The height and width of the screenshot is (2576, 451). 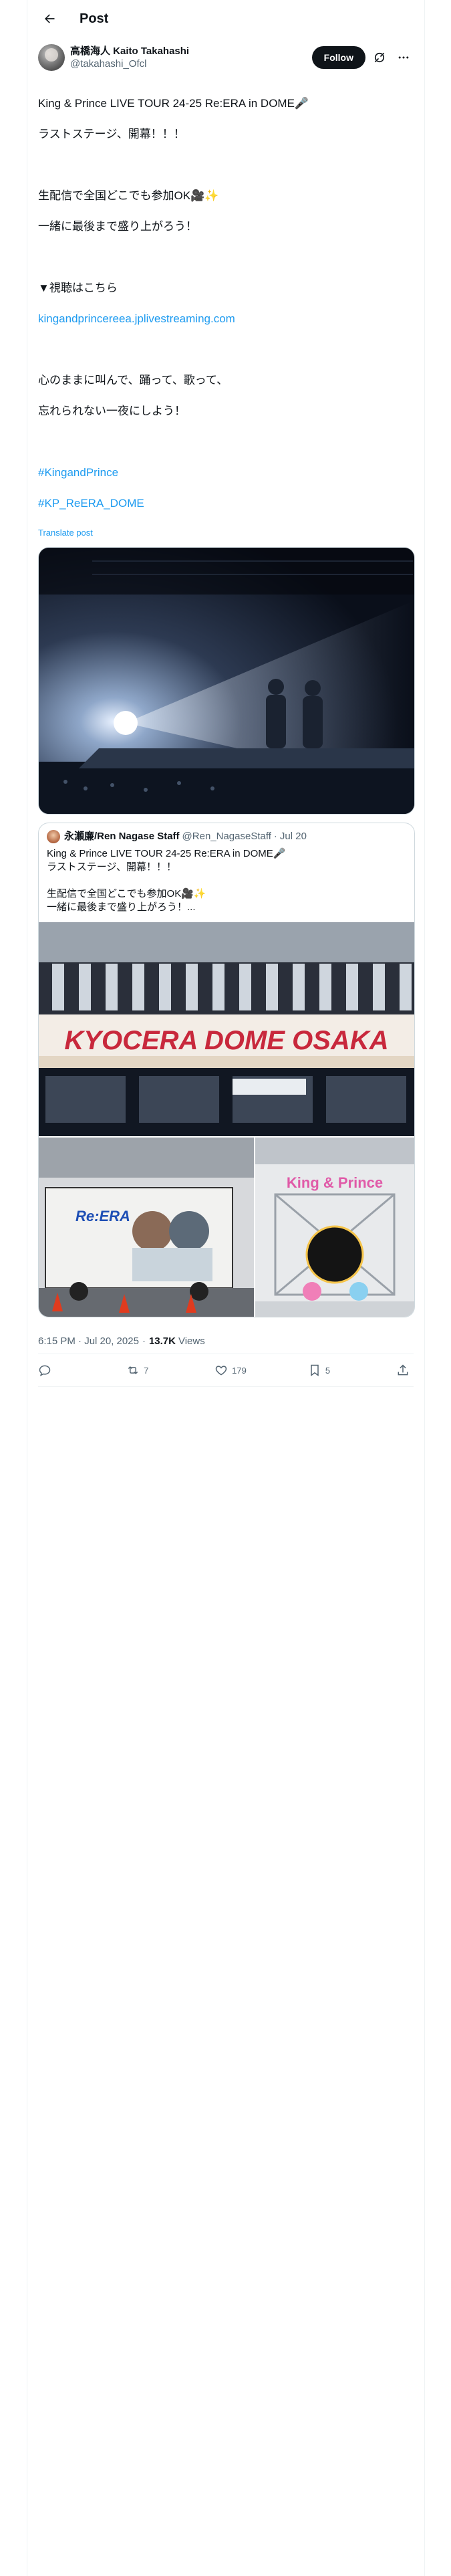 What do you see at coordinates (129, 51) in the screenshot?
I see `author-display-name: 高橋海人 Kaito Takahashi` at bounding box center [129, 51].